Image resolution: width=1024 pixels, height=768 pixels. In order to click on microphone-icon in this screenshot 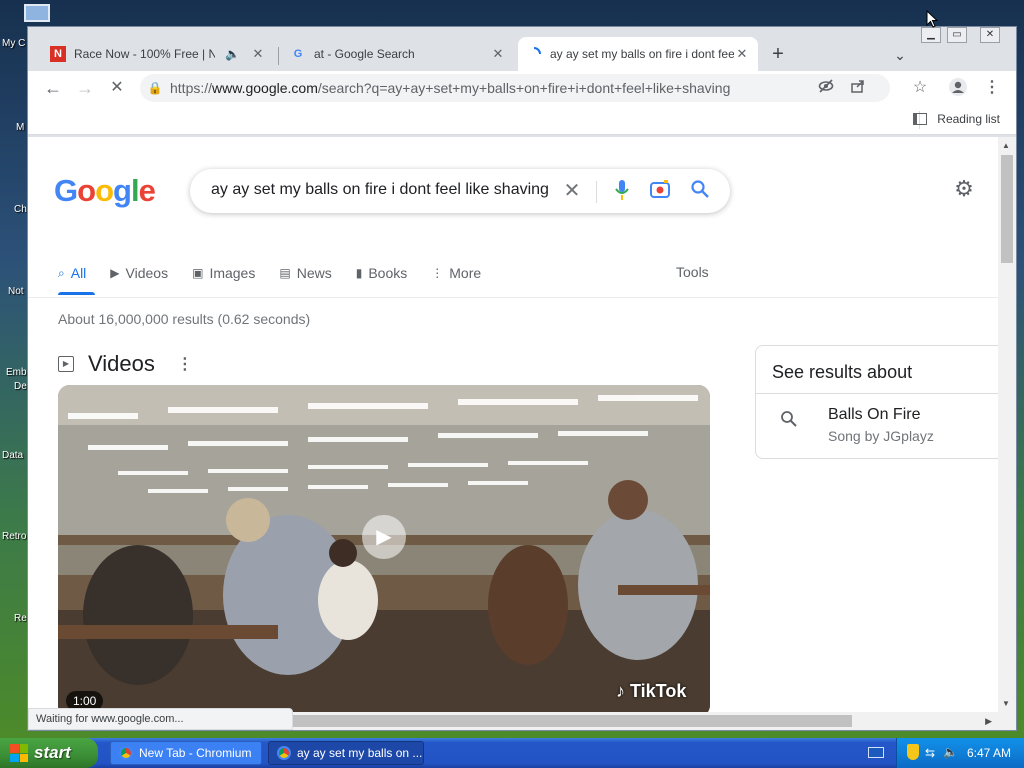, I will do `click(622, 191)`.